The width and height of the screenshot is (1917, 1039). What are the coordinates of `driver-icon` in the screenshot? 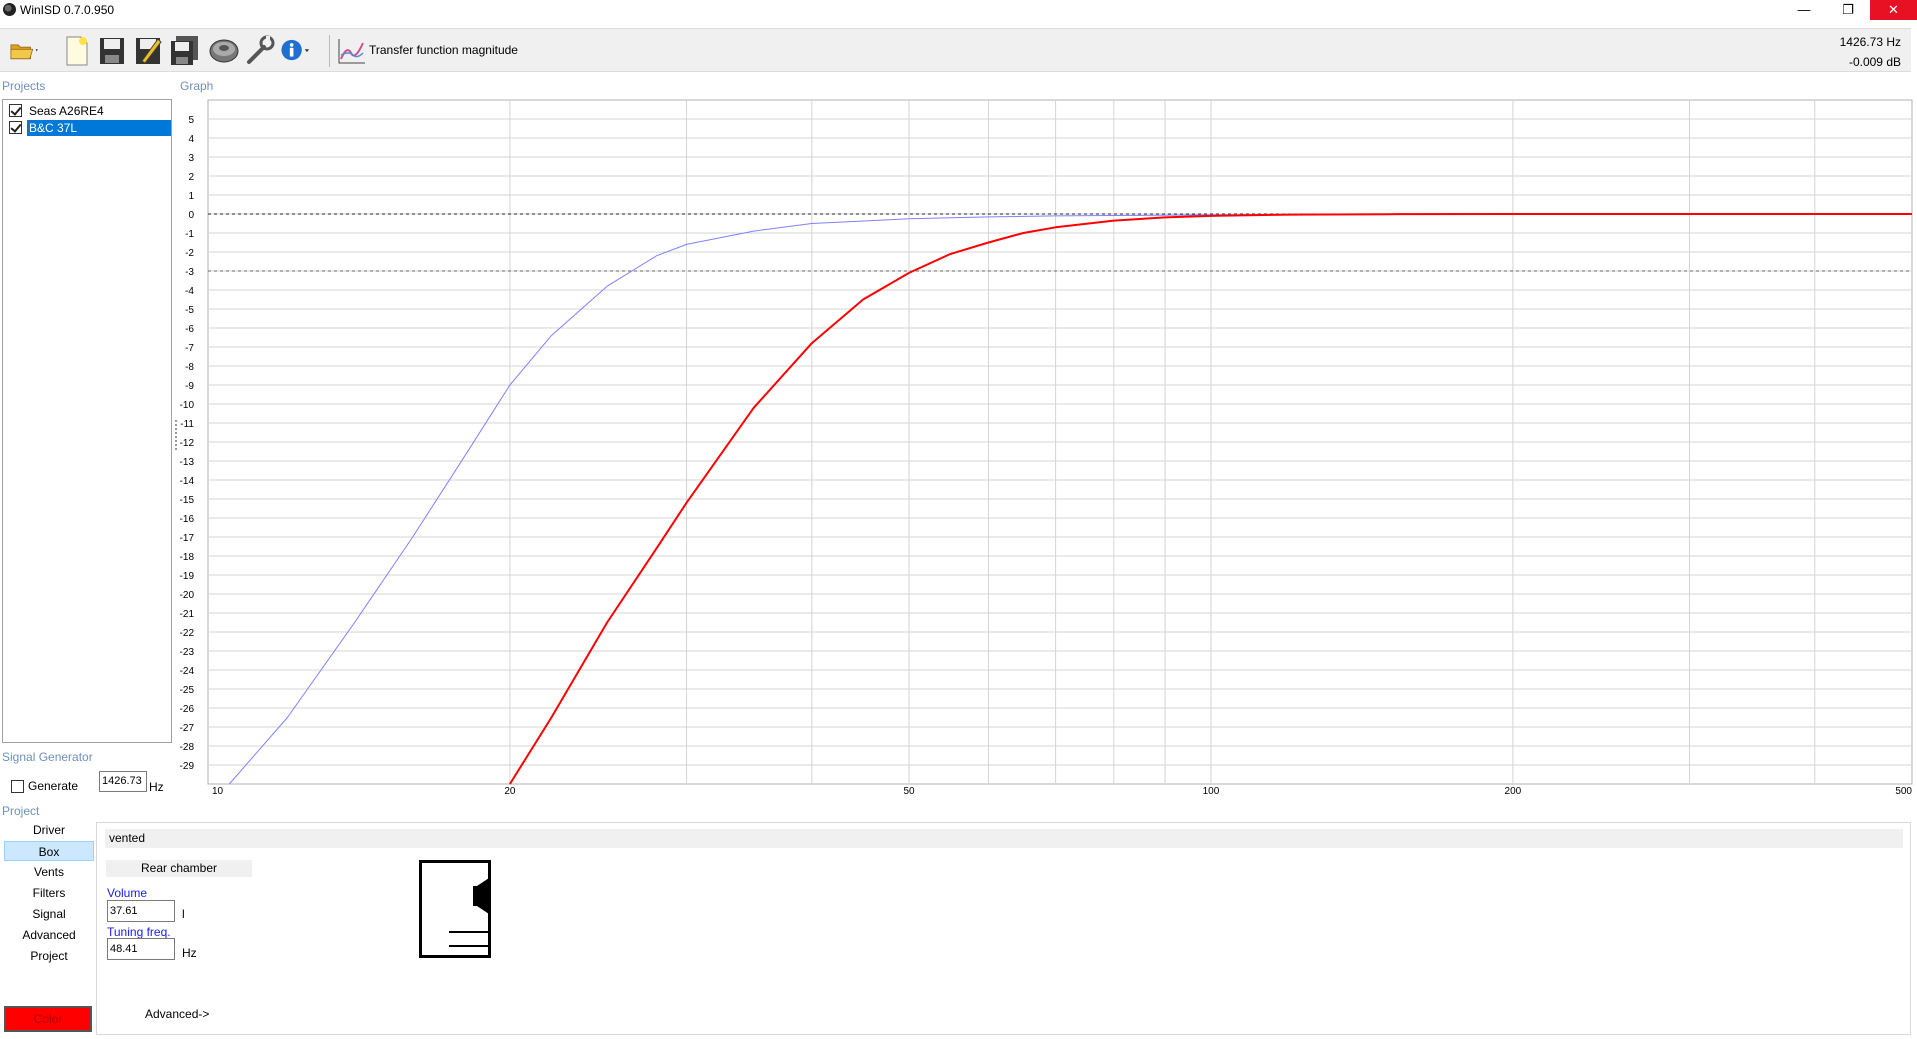 It's located at (224, 50).